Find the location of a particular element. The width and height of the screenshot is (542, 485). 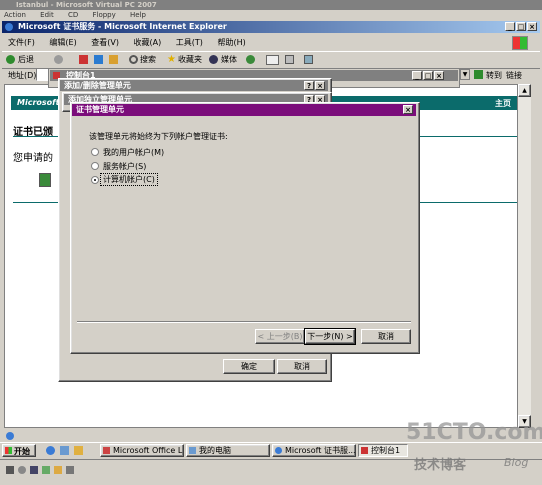

watermark-sub: 技术博客 is located at coordinates (440, 465).